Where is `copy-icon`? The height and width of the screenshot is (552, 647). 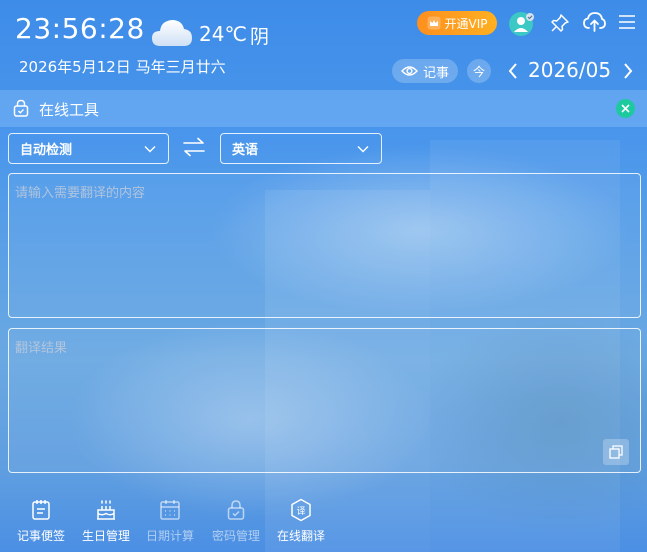
copy-icon is located at coordinates (616, 452).